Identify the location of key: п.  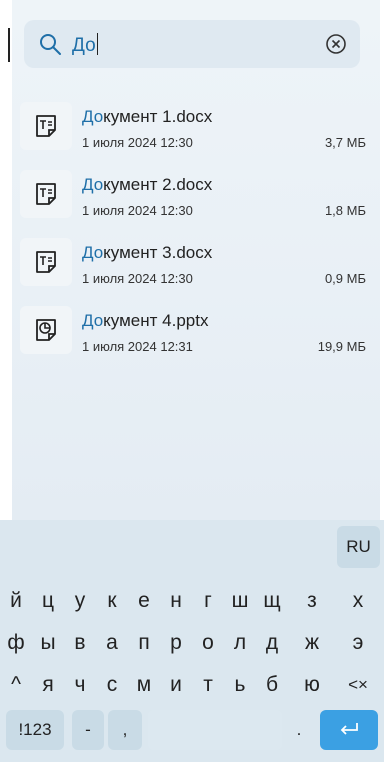
(144, 643).